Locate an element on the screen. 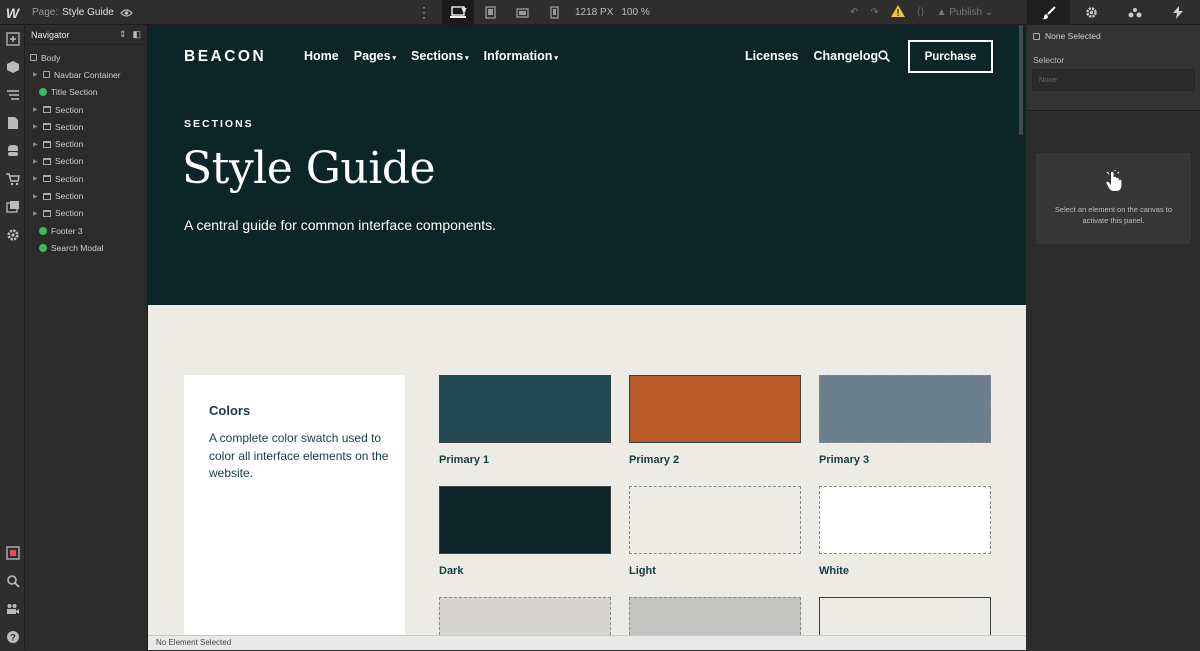 Image resolution: width=1200 pixels, height=651 pixels. tree-item-title-section: Title Section is located at coordinates (86, 92).